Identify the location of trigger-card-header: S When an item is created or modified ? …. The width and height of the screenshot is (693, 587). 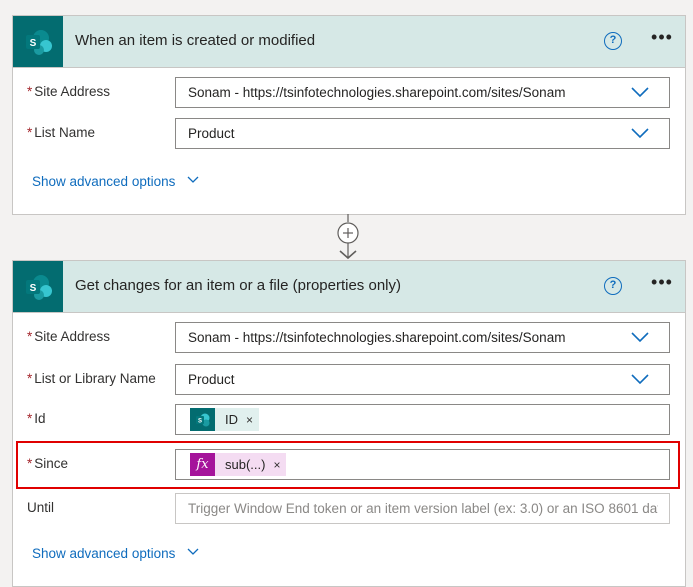
(349, 42).